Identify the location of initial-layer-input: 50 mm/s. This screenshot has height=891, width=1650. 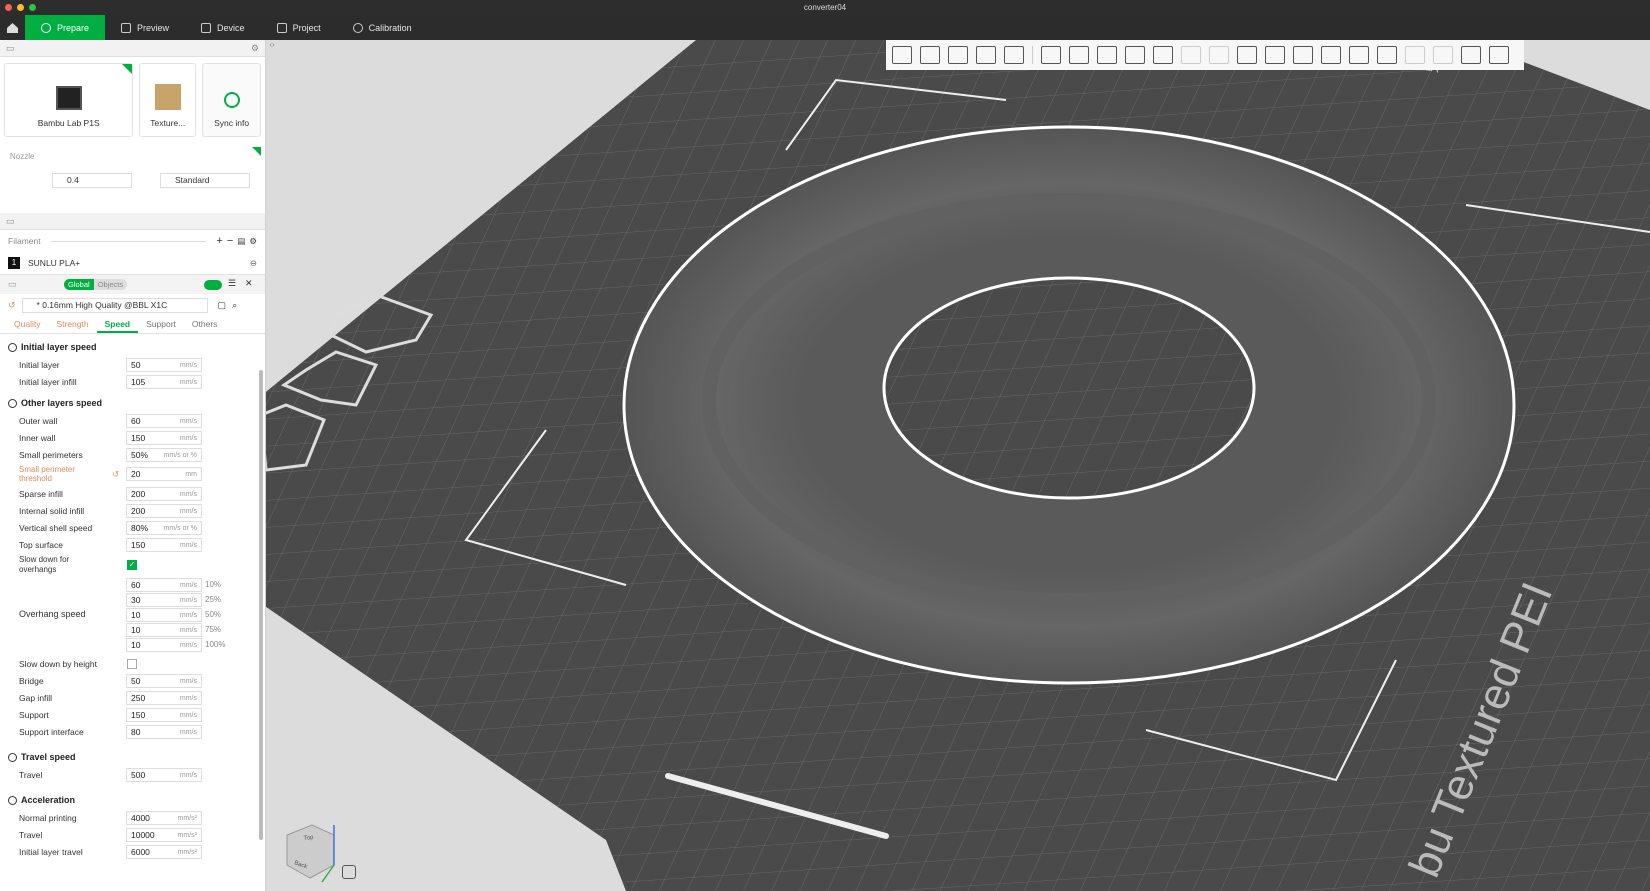
(164, 364).